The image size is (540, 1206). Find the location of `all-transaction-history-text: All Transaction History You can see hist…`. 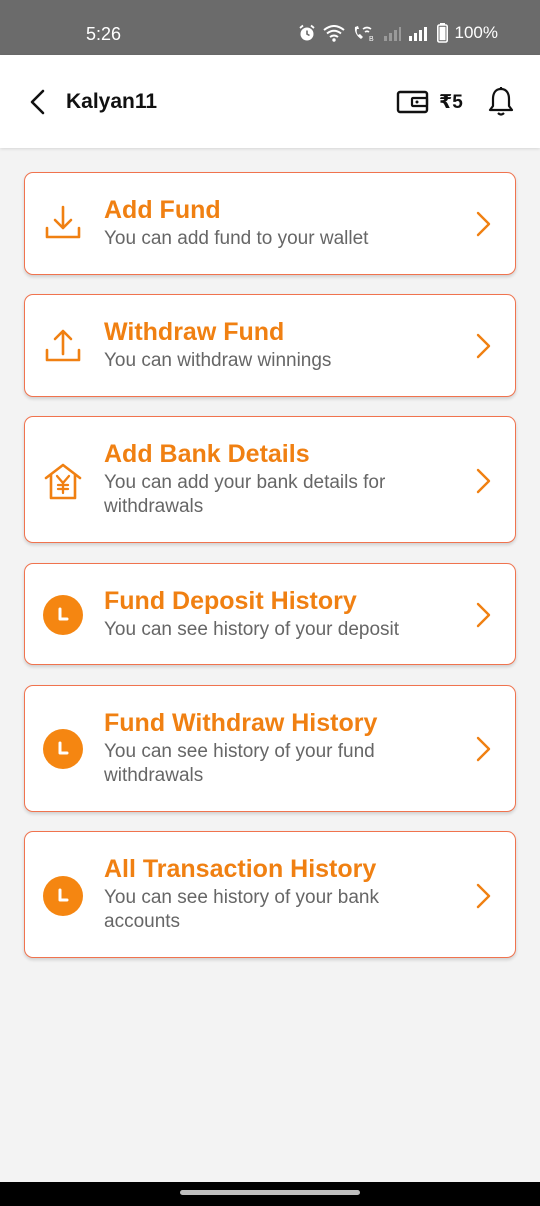

all-transaction-history-text: All Transaction History You can see hist… is located at coordinates (274, 894).